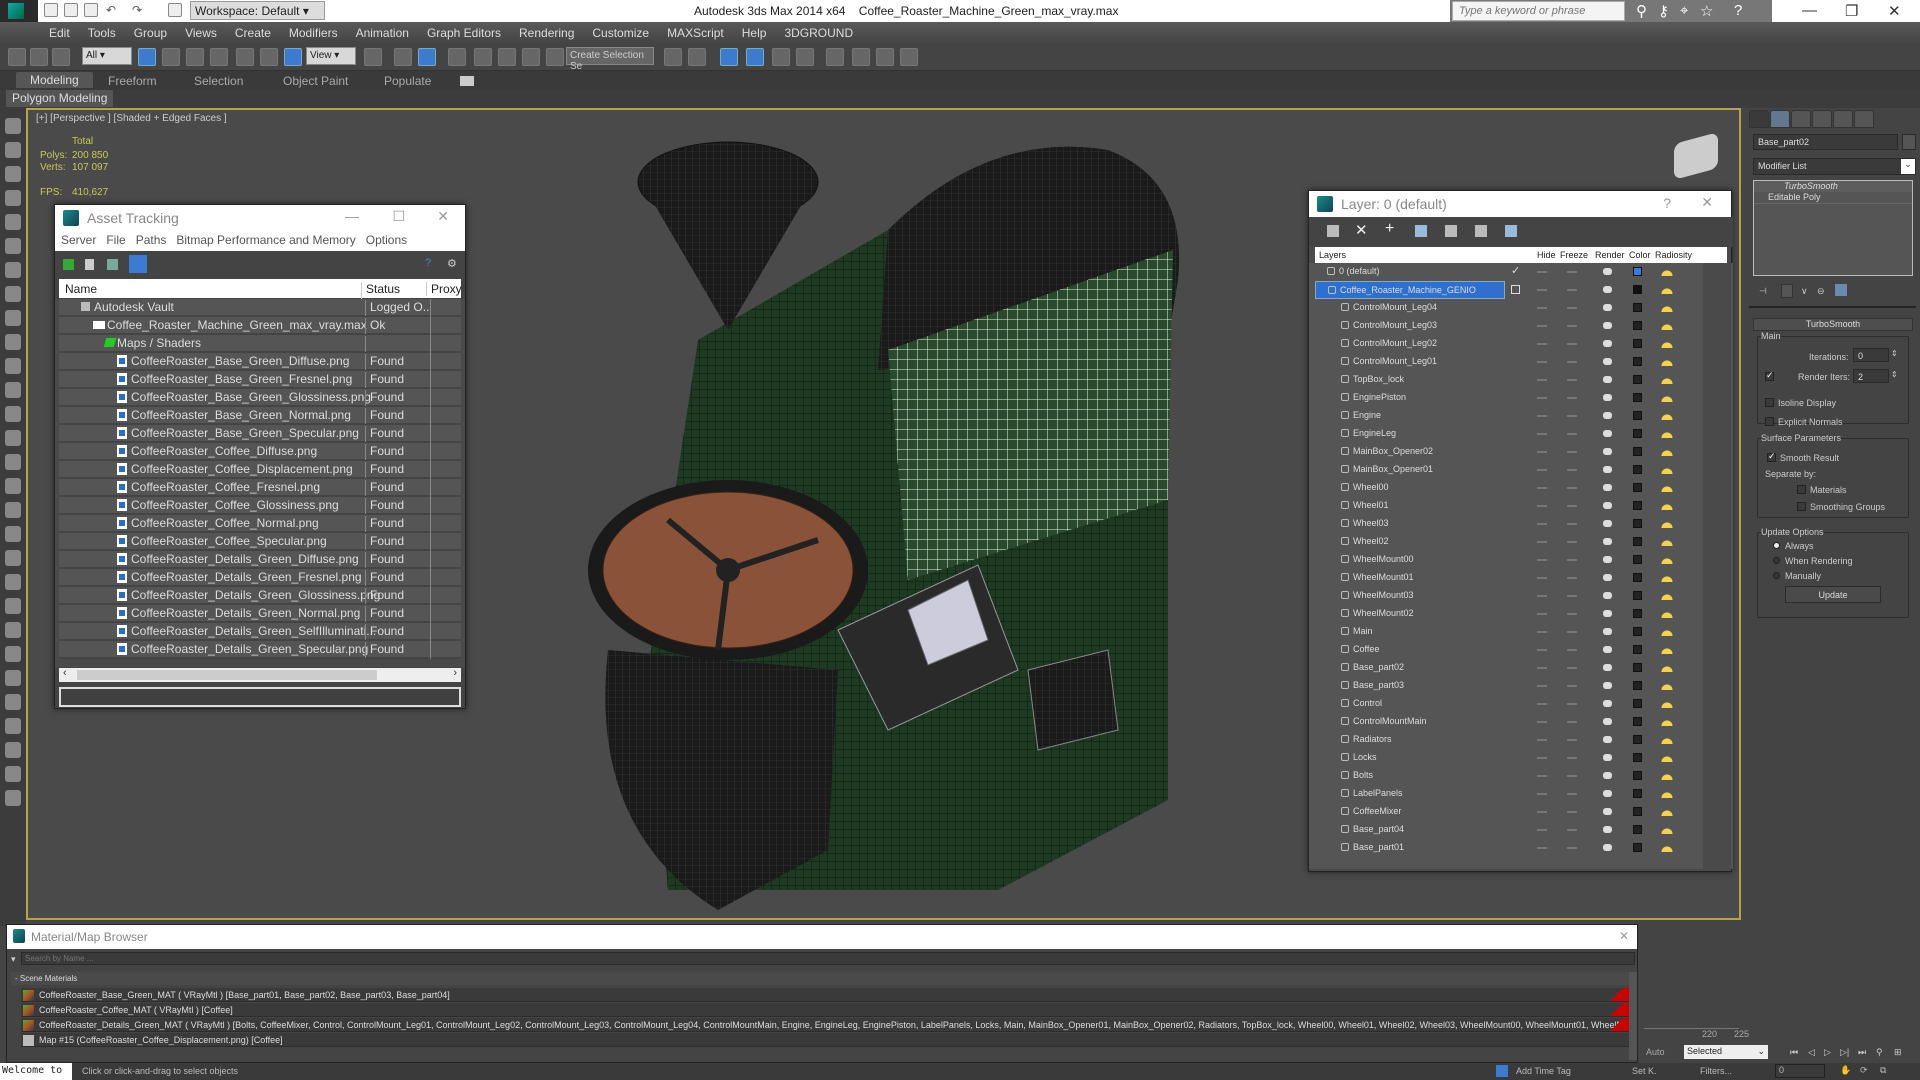 The image size is (1920, 1080). What do you see at coordinates (13, 366) in the screenshot?
I see `sphere-icon` at bounding box center [13, 366].